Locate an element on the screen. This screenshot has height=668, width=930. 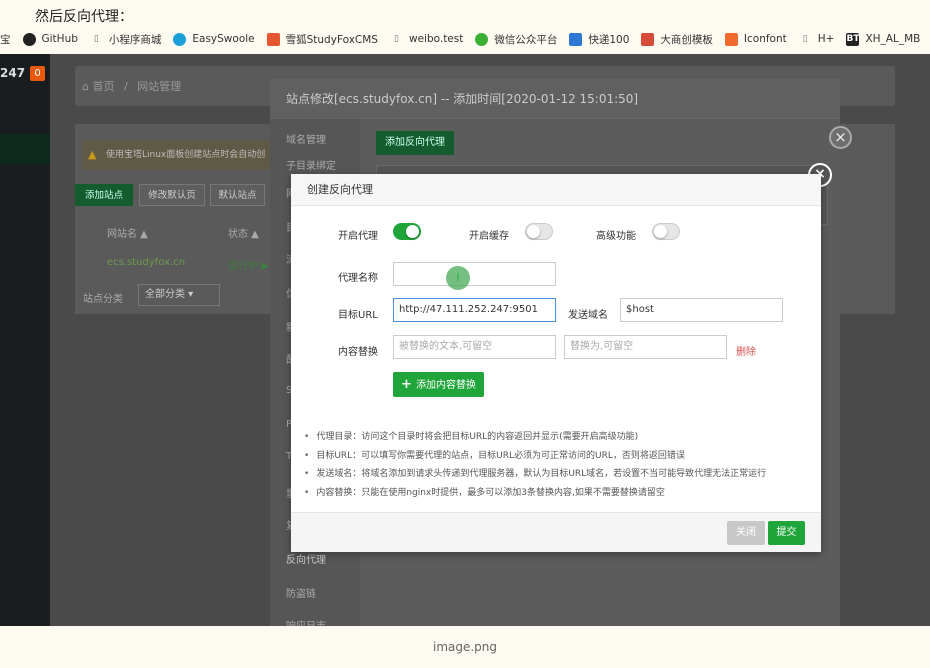
enable-cache-toggle is located at coordinates (539, 231).